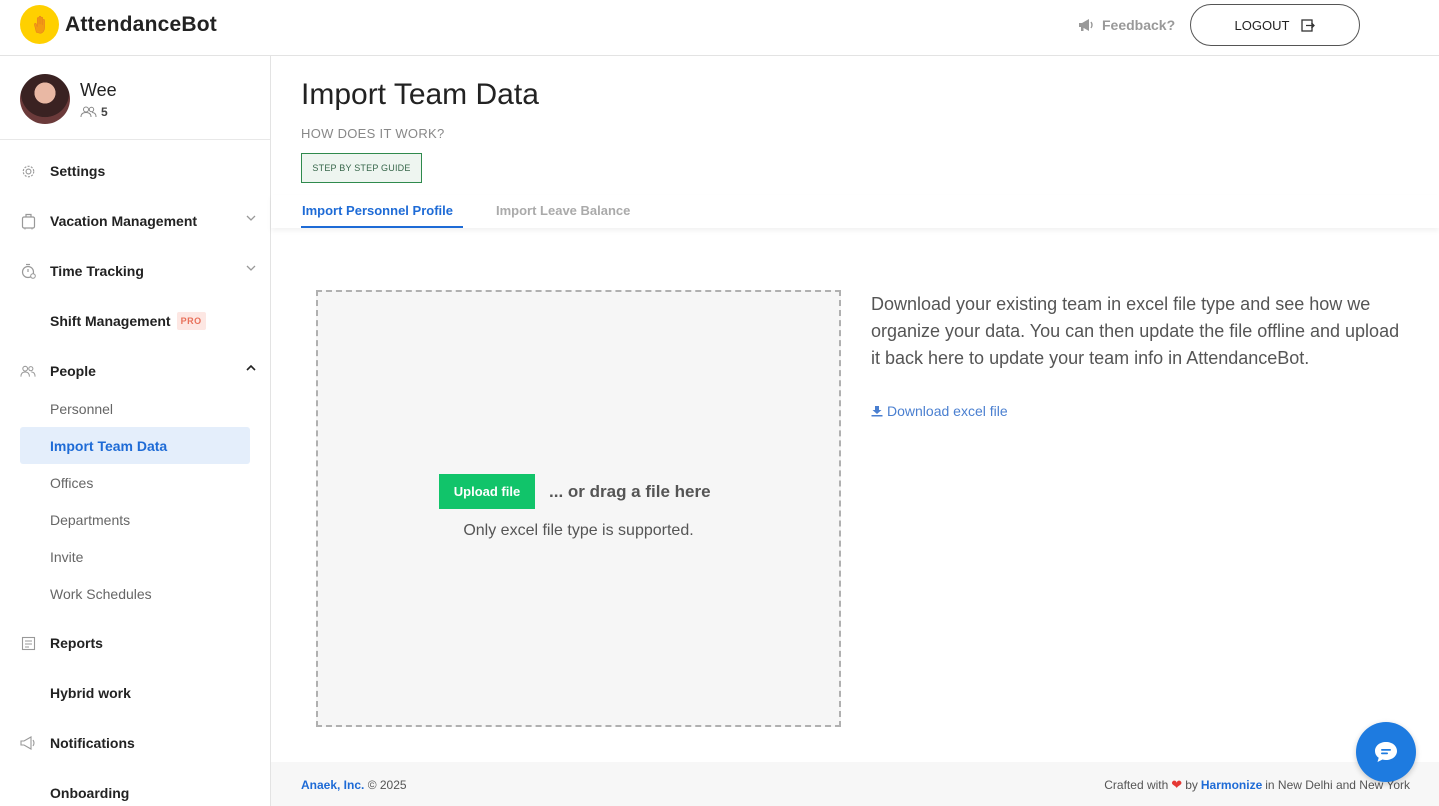 The image size is (1439, 806). What do you see at coordinates (1308, 25) in the screenshot?
I see `logout-icon` at bounding box center [1308, 25].